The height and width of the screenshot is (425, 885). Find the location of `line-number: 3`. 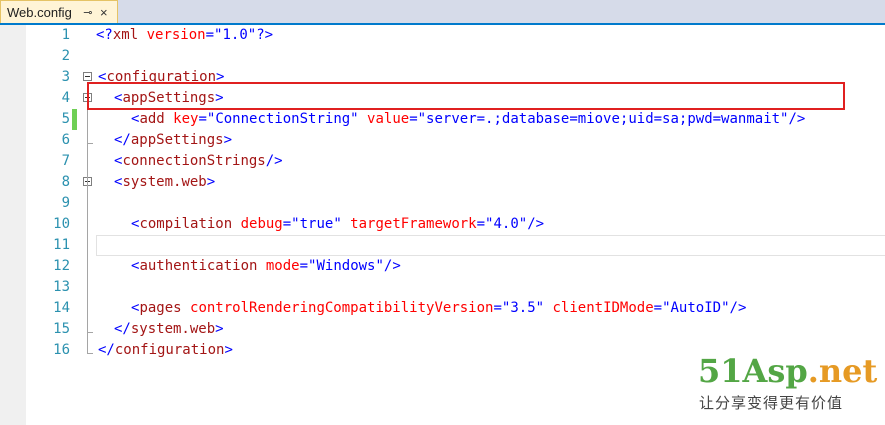

line-number: 3 is located at coordinates (65, 77).